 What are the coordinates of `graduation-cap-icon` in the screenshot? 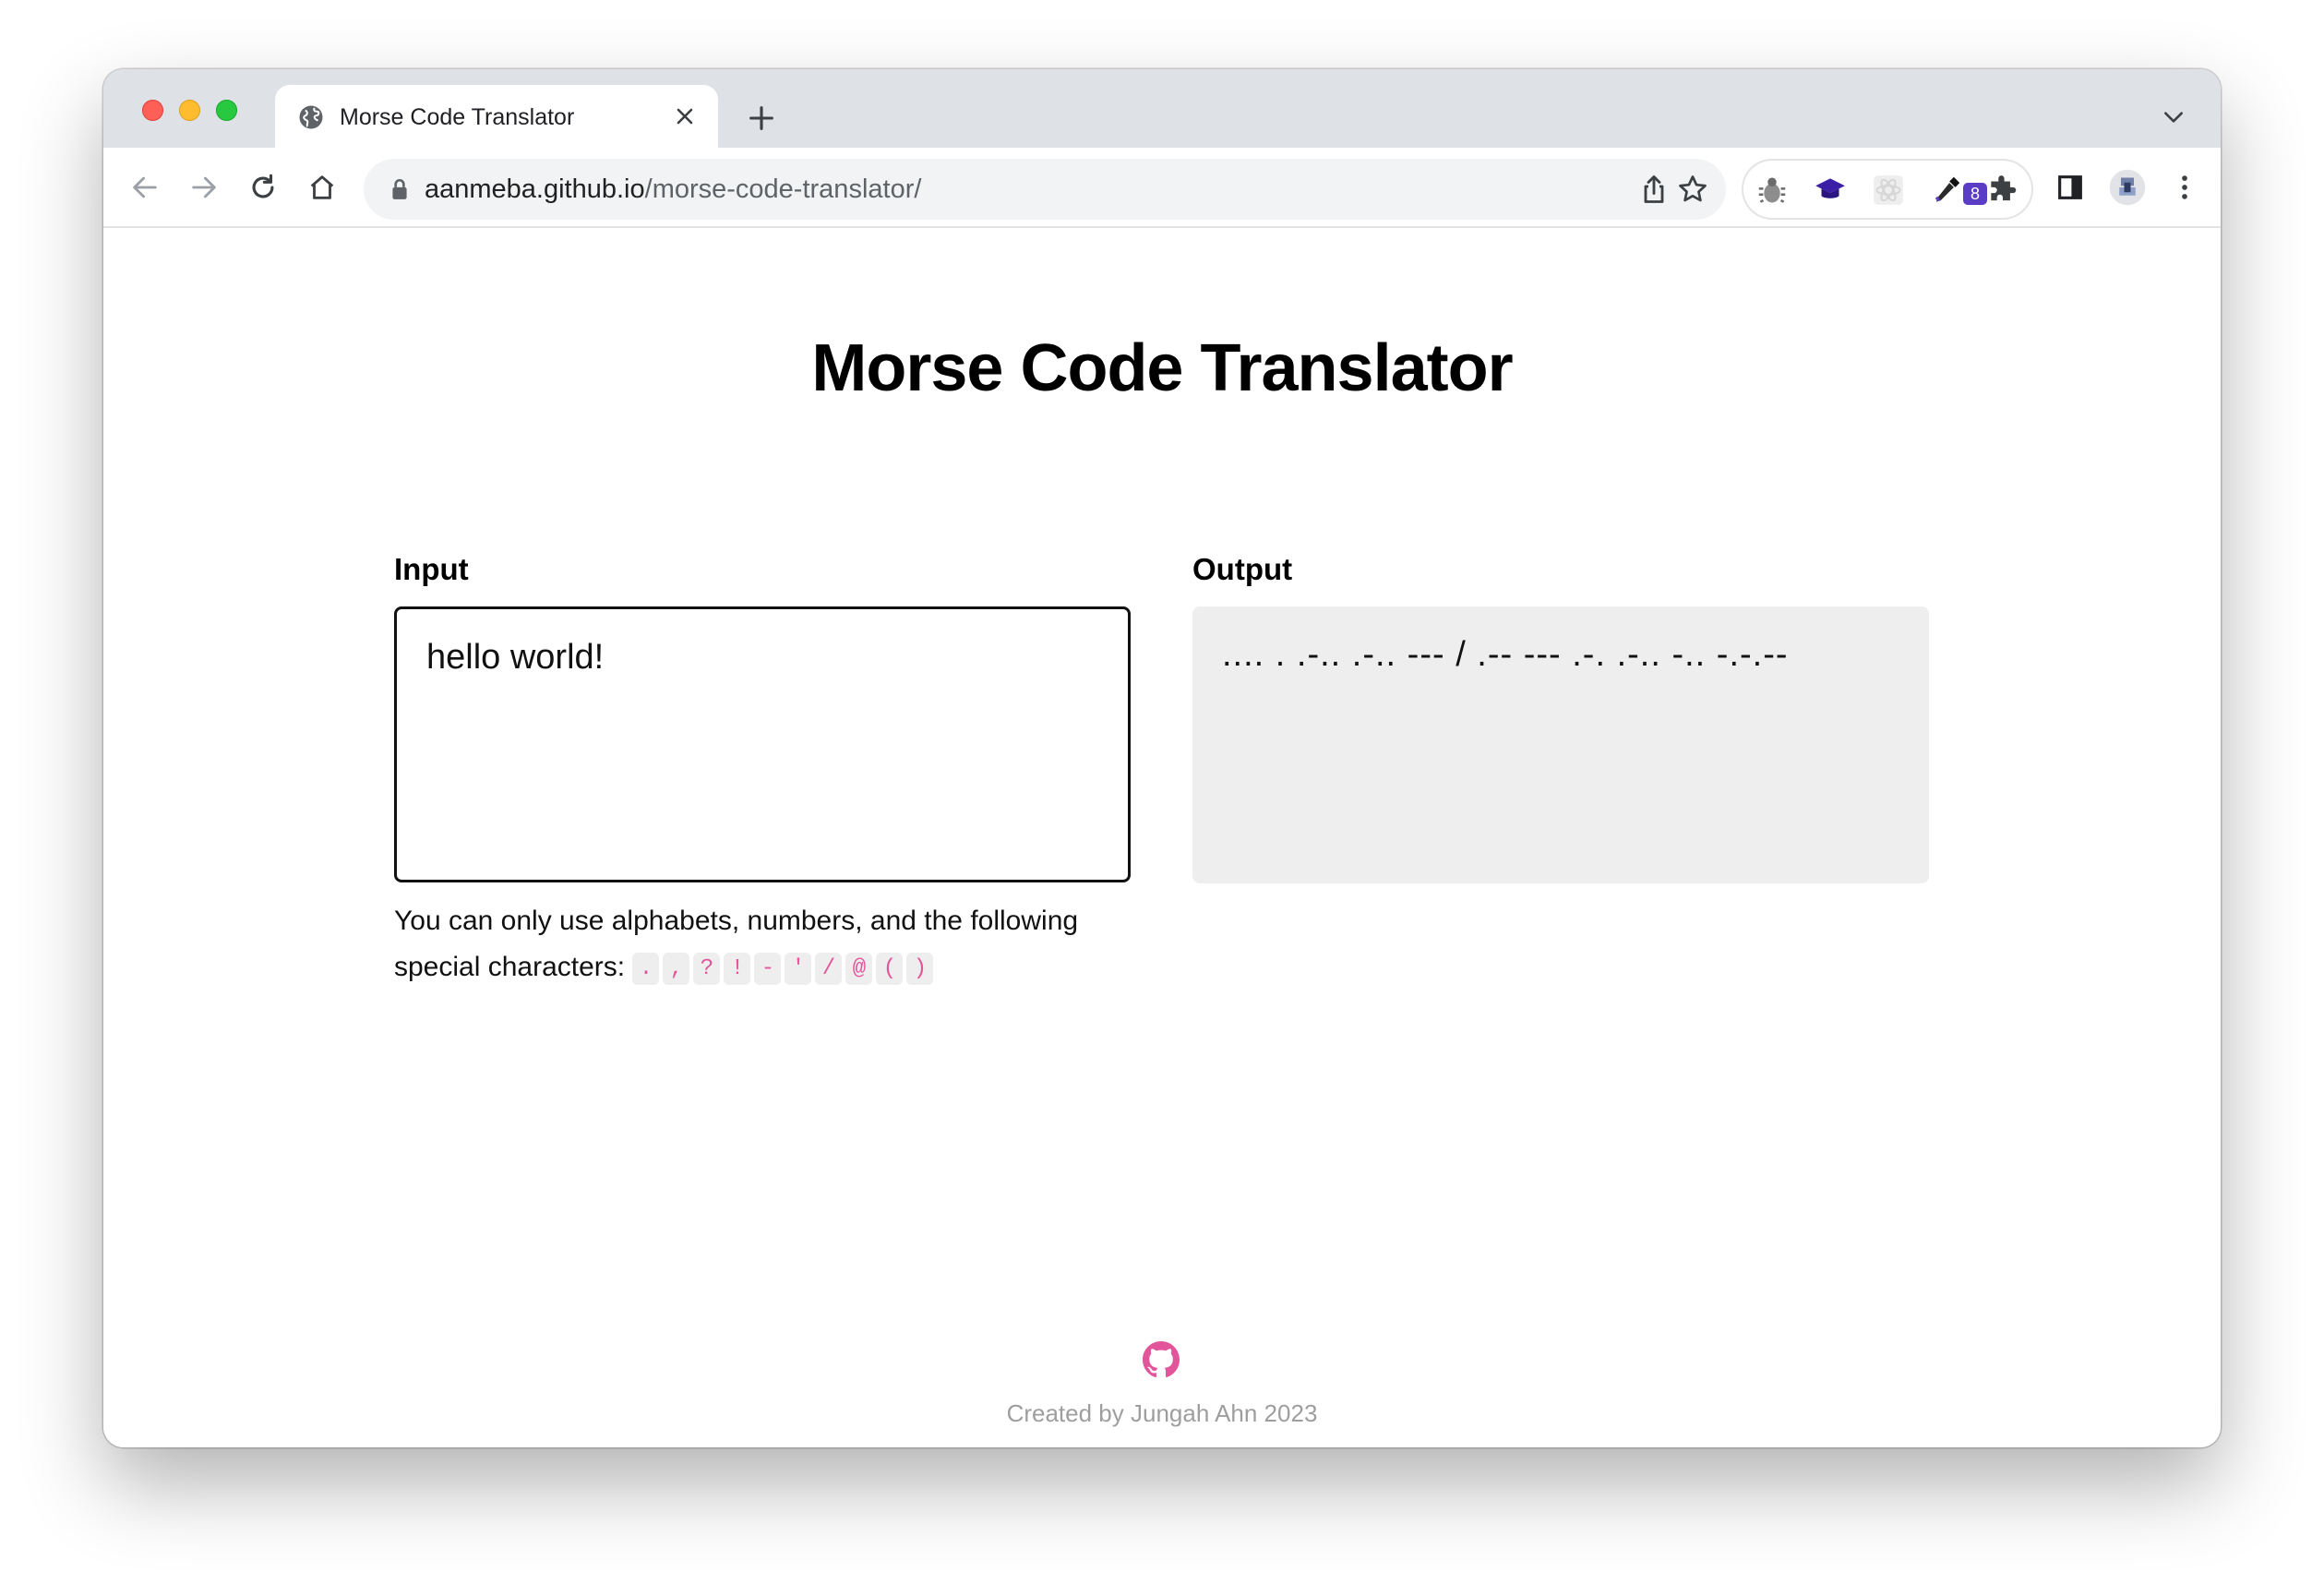 It's located at (1830, 190).